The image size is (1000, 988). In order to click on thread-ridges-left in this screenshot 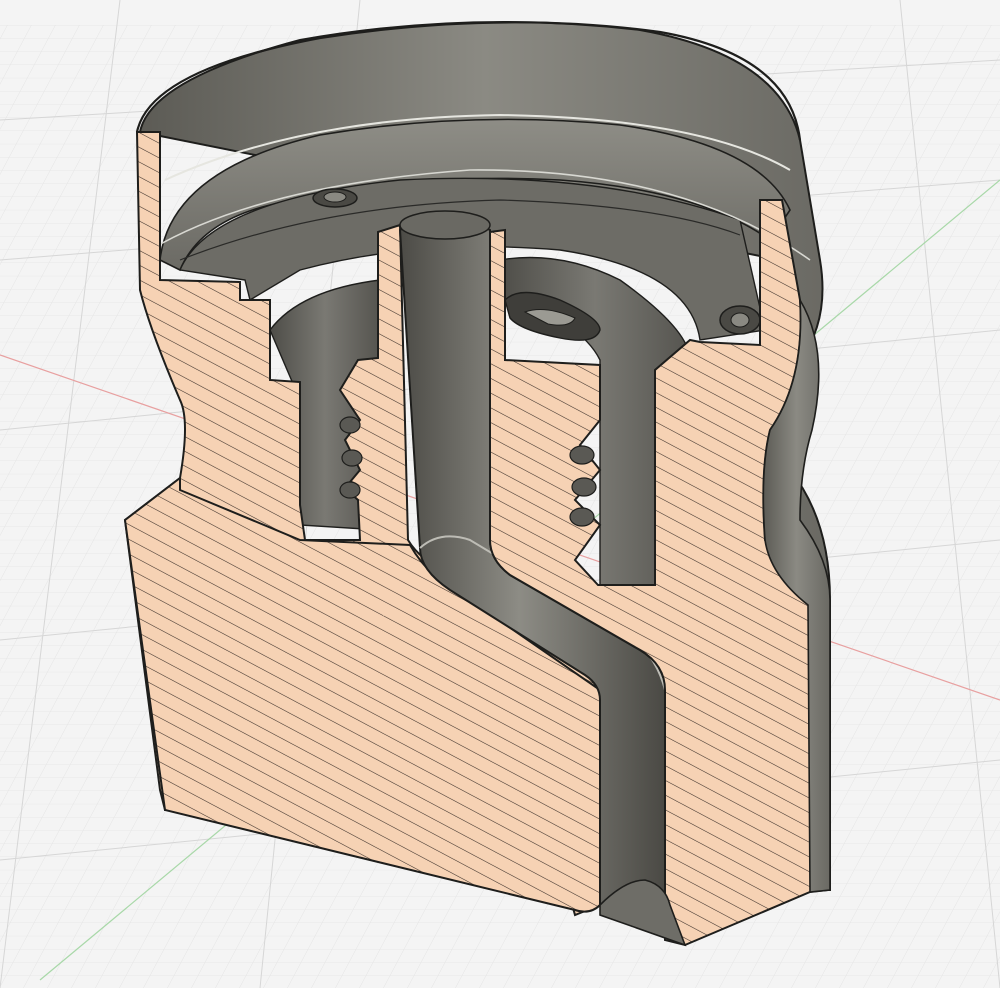, I will do `click(351, 457)`.